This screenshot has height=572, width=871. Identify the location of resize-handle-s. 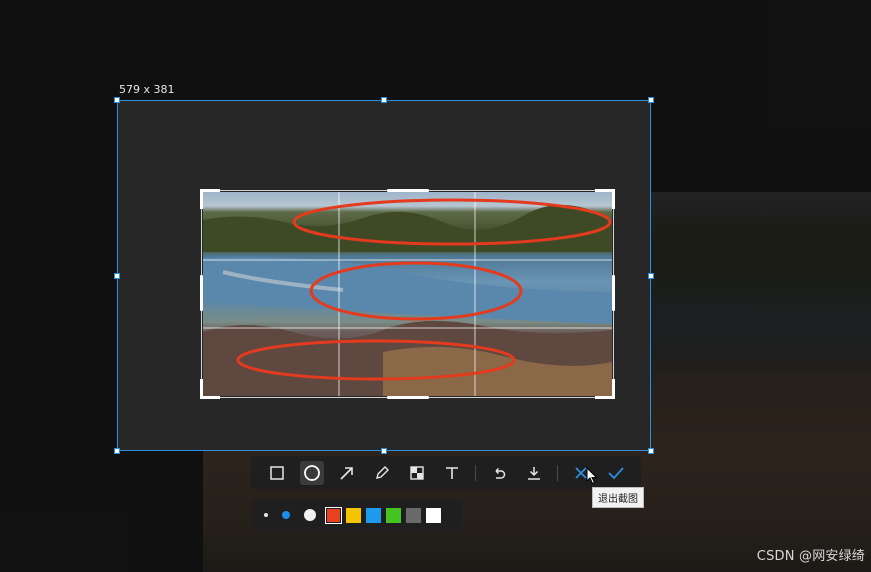
(384, 451).